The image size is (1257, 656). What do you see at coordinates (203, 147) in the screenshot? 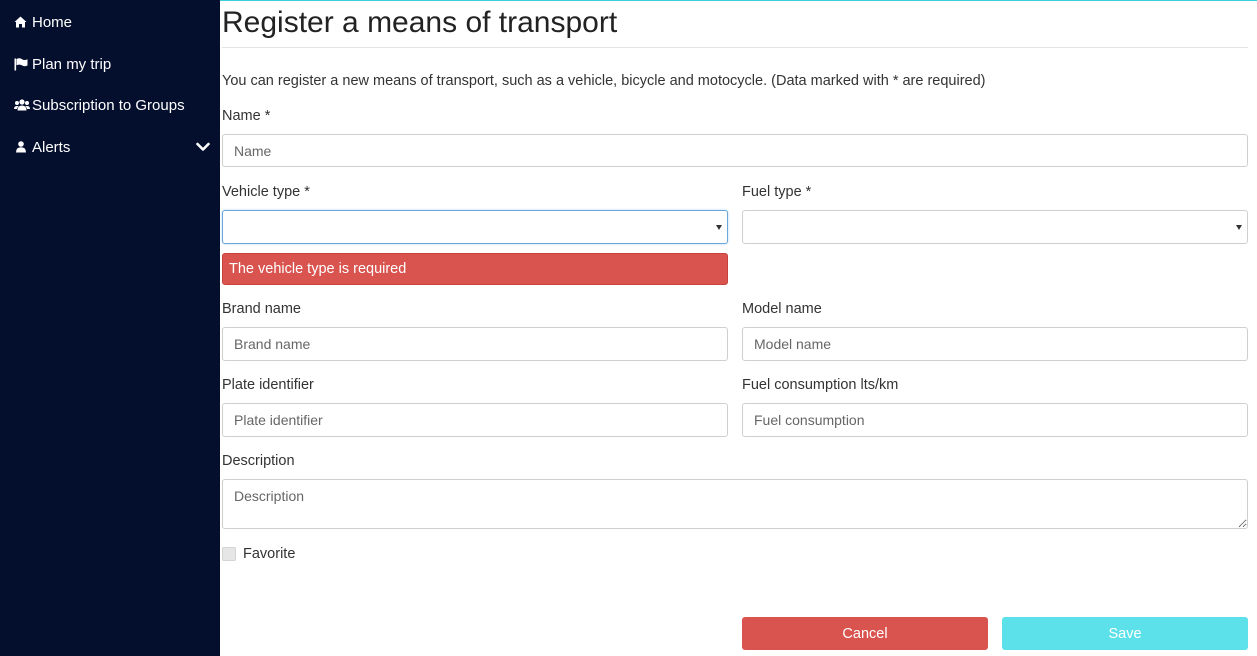
I see `chevron-down-icon` at bounding box center [203, 147].